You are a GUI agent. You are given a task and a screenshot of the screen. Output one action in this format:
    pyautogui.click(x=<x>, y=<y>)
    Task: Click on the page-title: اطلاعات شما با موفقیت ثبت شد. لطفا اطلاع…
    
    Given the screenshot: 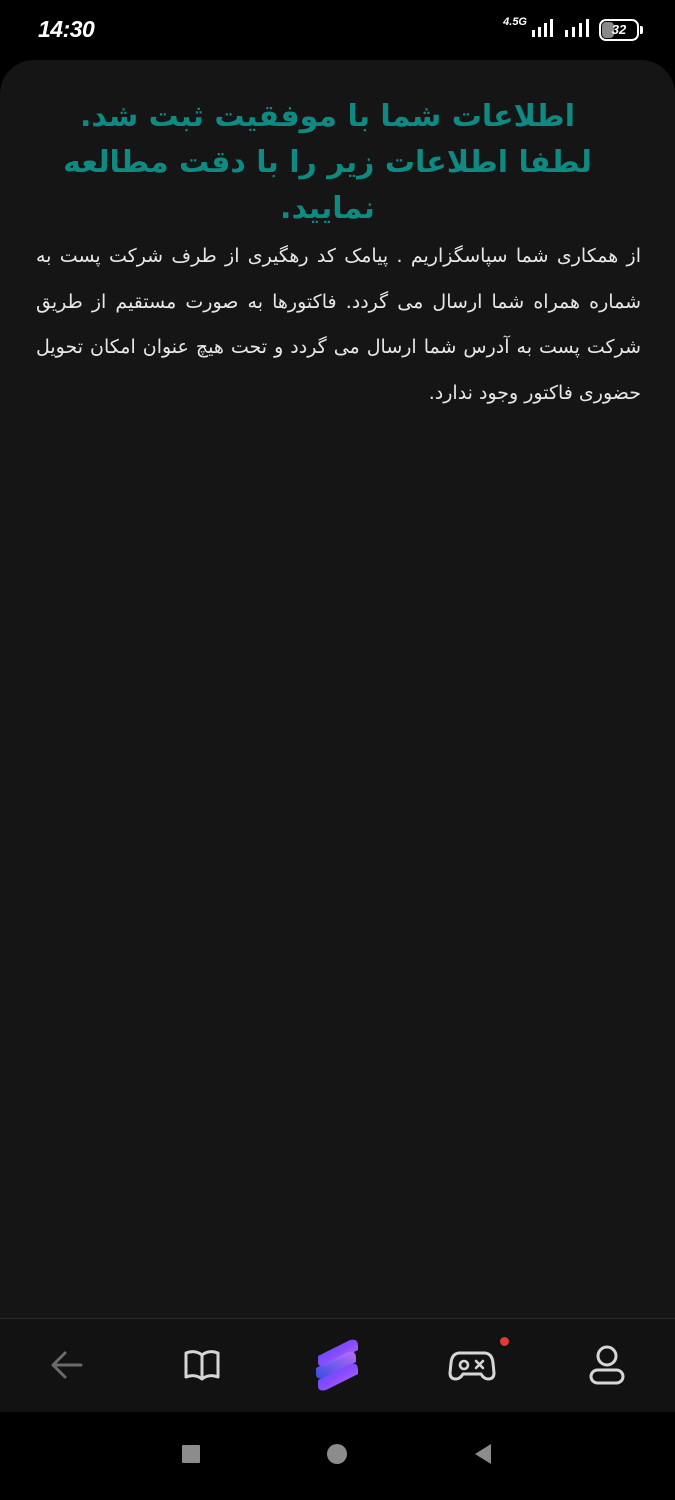 What is the action you would take?
    pyautogui.click(x=327, y=162)
    